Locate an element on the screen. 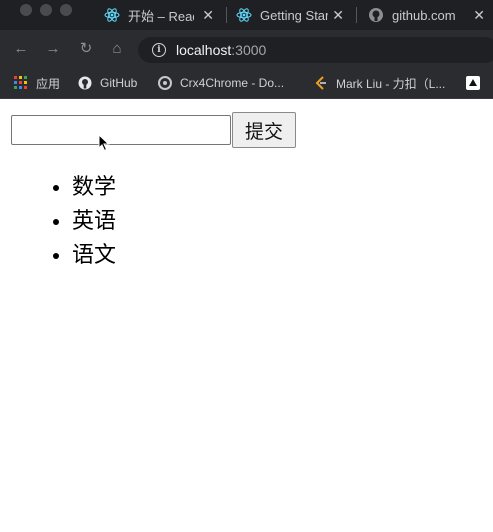 This screenshot has height=532, width=493. tab-github: github.com ✕ is located at coordinates (430, 15).